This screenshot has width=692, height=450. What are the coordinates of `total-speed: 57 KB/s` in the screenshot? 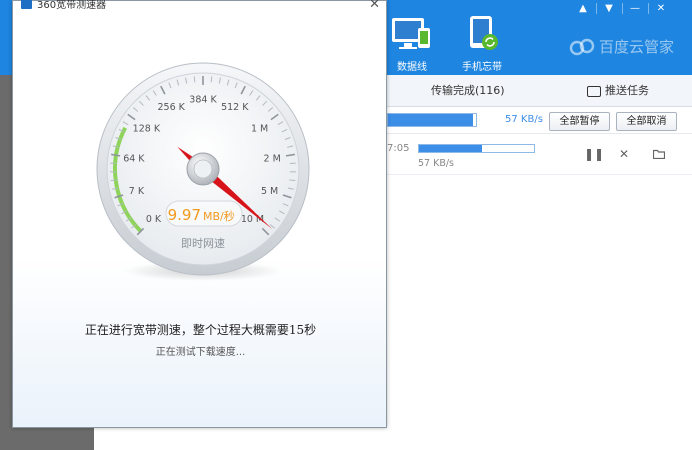 It's located at (524, 119).